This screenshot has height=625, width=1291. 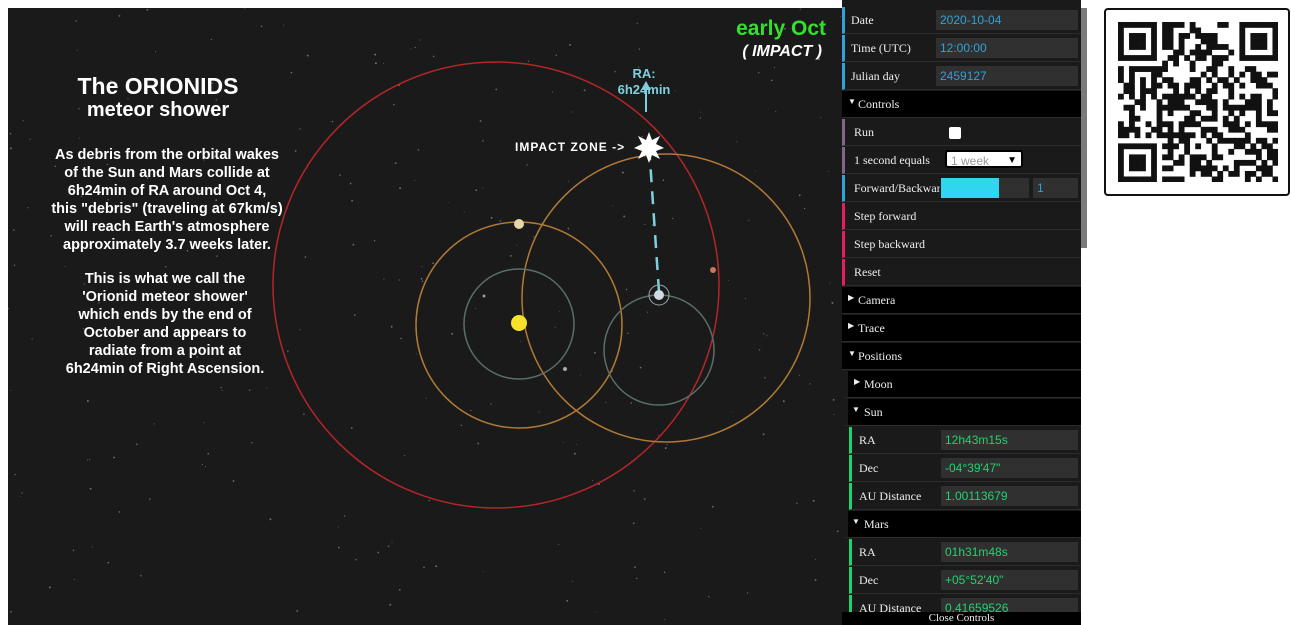 What do you see at coordinates (873, 412) in the screenshot?
I see `folder-sun-label: Sun` at bounding box center [873, 412].